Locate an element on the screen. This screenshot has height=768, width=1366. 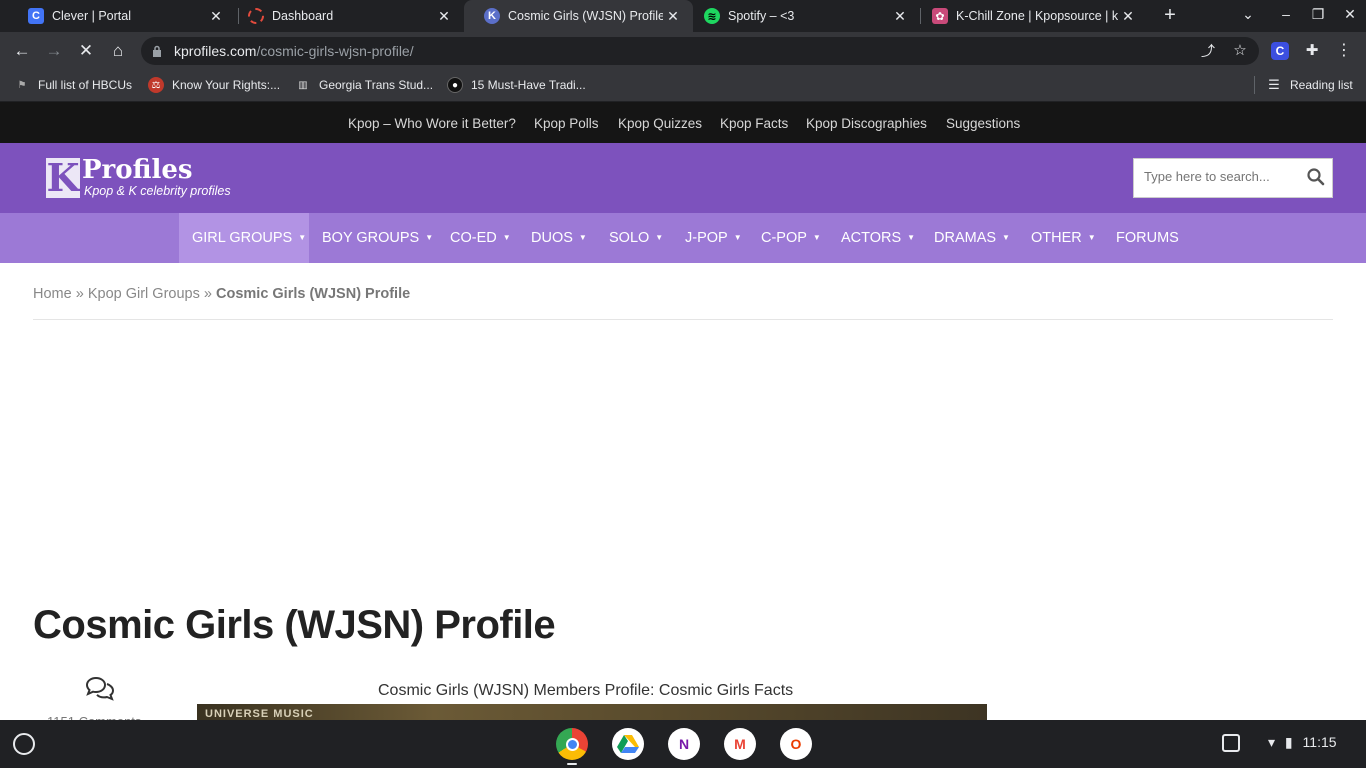
stop-loading-icon: ✕ is located at coordinates (86, 51).